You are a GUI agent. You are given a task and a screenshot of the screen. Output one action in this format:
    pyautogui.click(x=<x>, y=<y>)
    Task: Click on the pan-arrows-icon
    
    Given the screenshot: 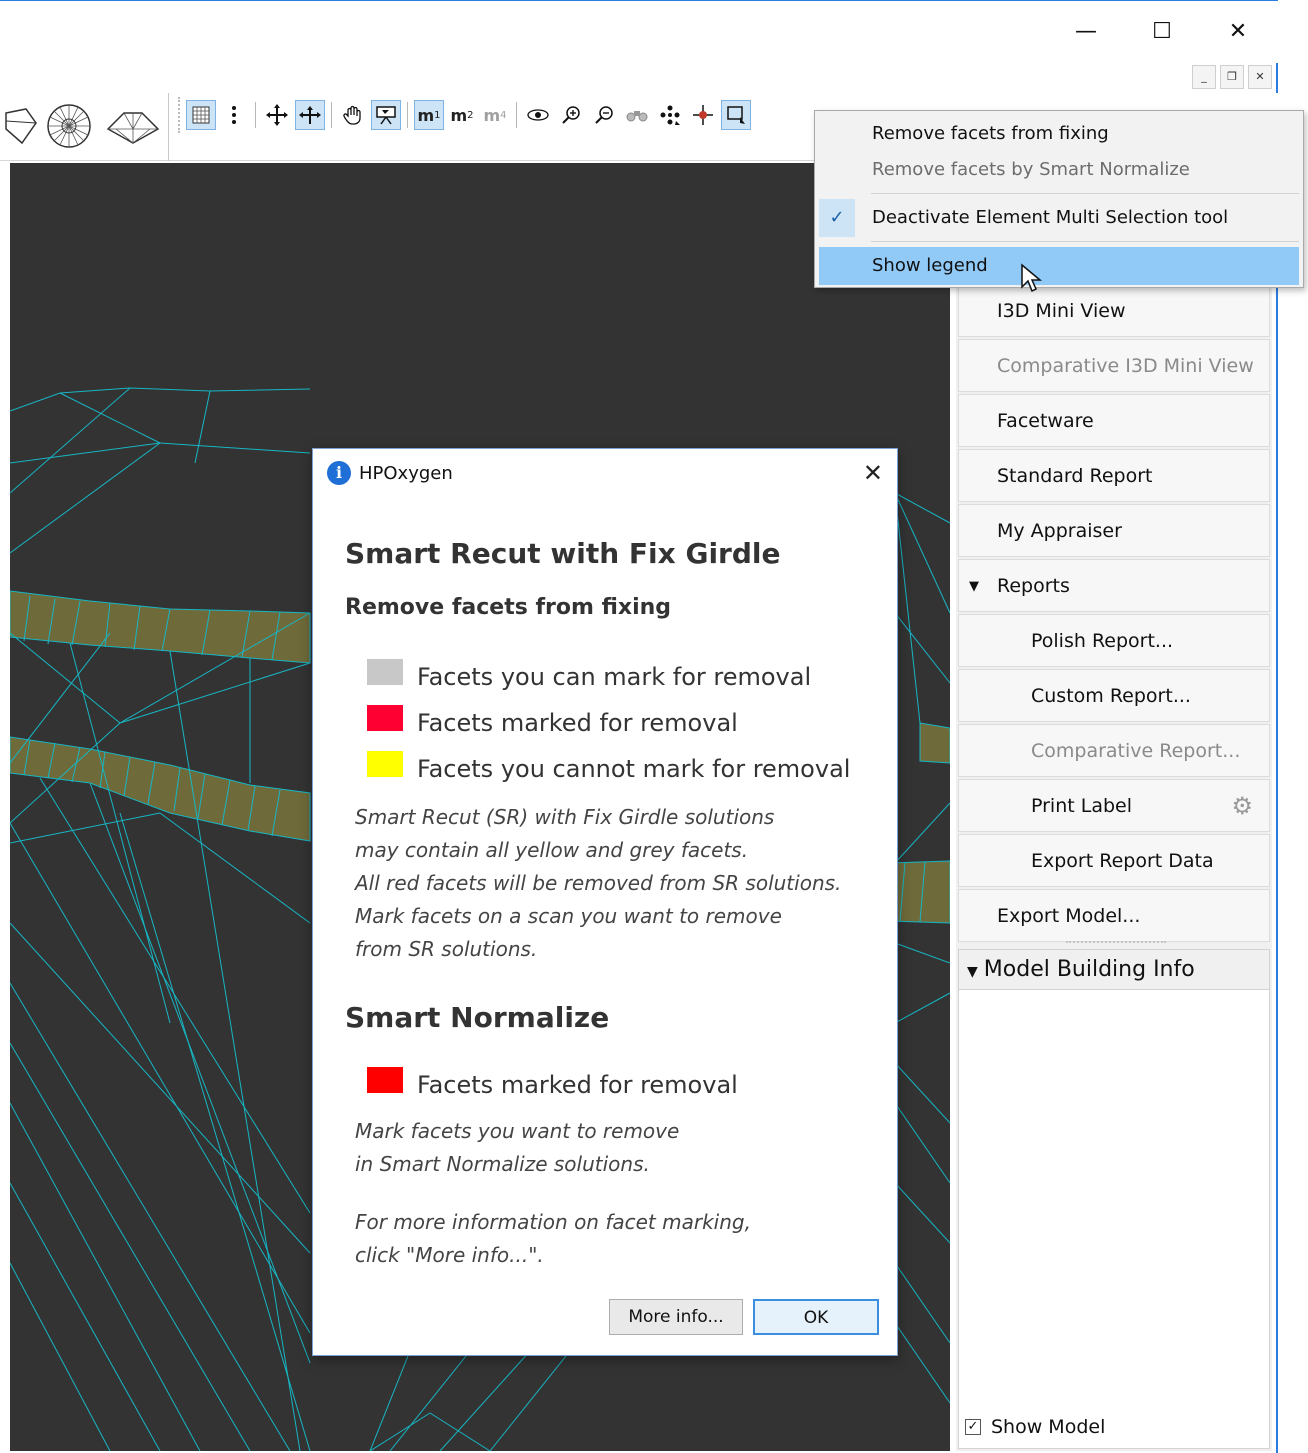 What is the action you would take?
    pyautogui.click(x=310, y=115)
    